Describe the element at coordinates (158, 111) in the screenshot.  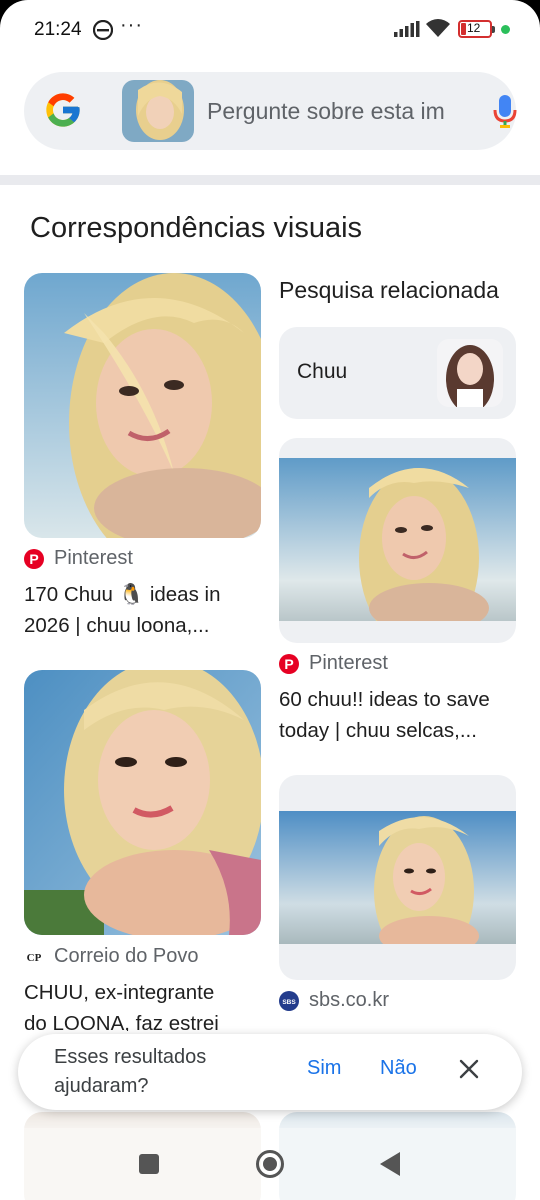
I see `query-image-thumbnail` at that location.